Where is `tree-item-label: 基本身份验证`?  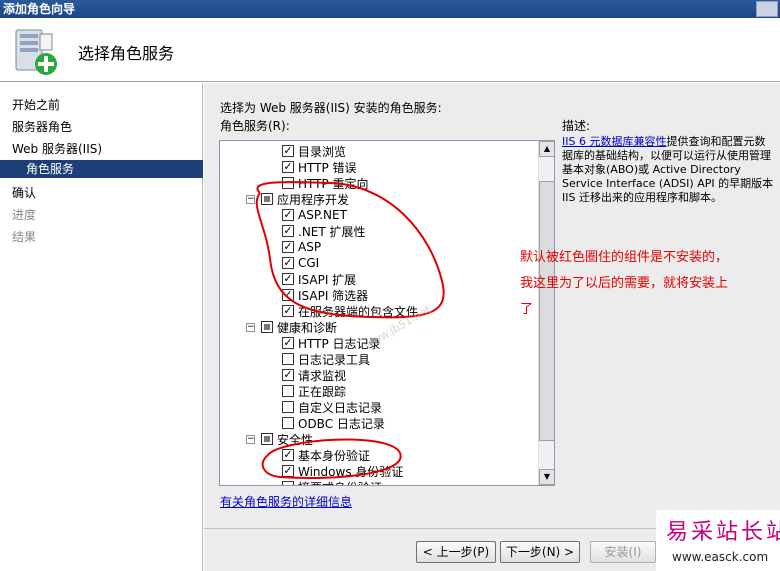
tree-item-label: 基本身份验证 is located at coordinates (334, 455).